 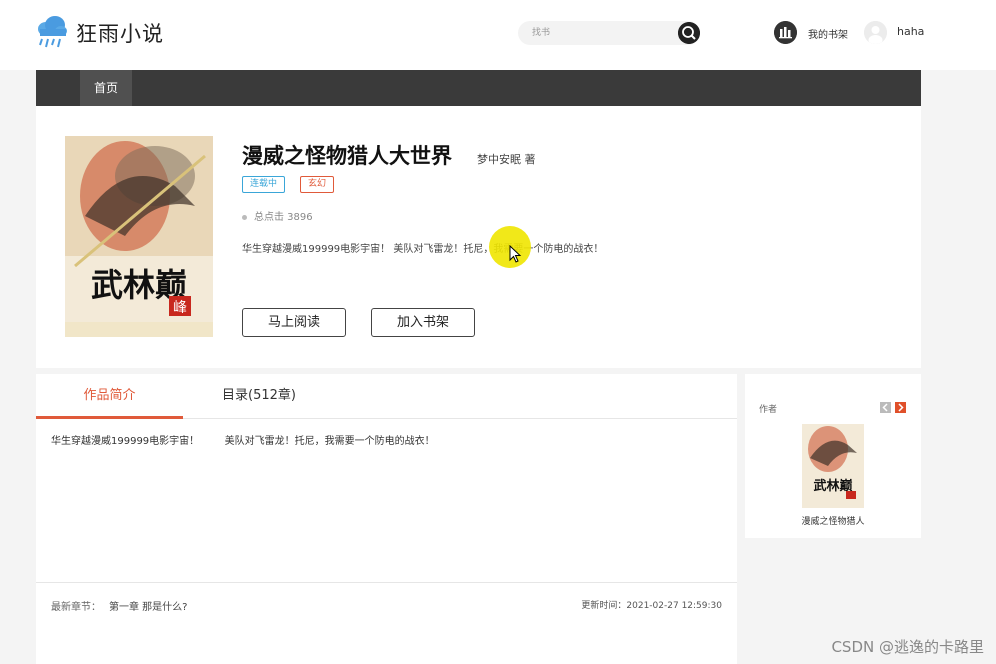 I want to click on book-title: 漫威之怪物猎人大世界, so click(x=347, y=156).